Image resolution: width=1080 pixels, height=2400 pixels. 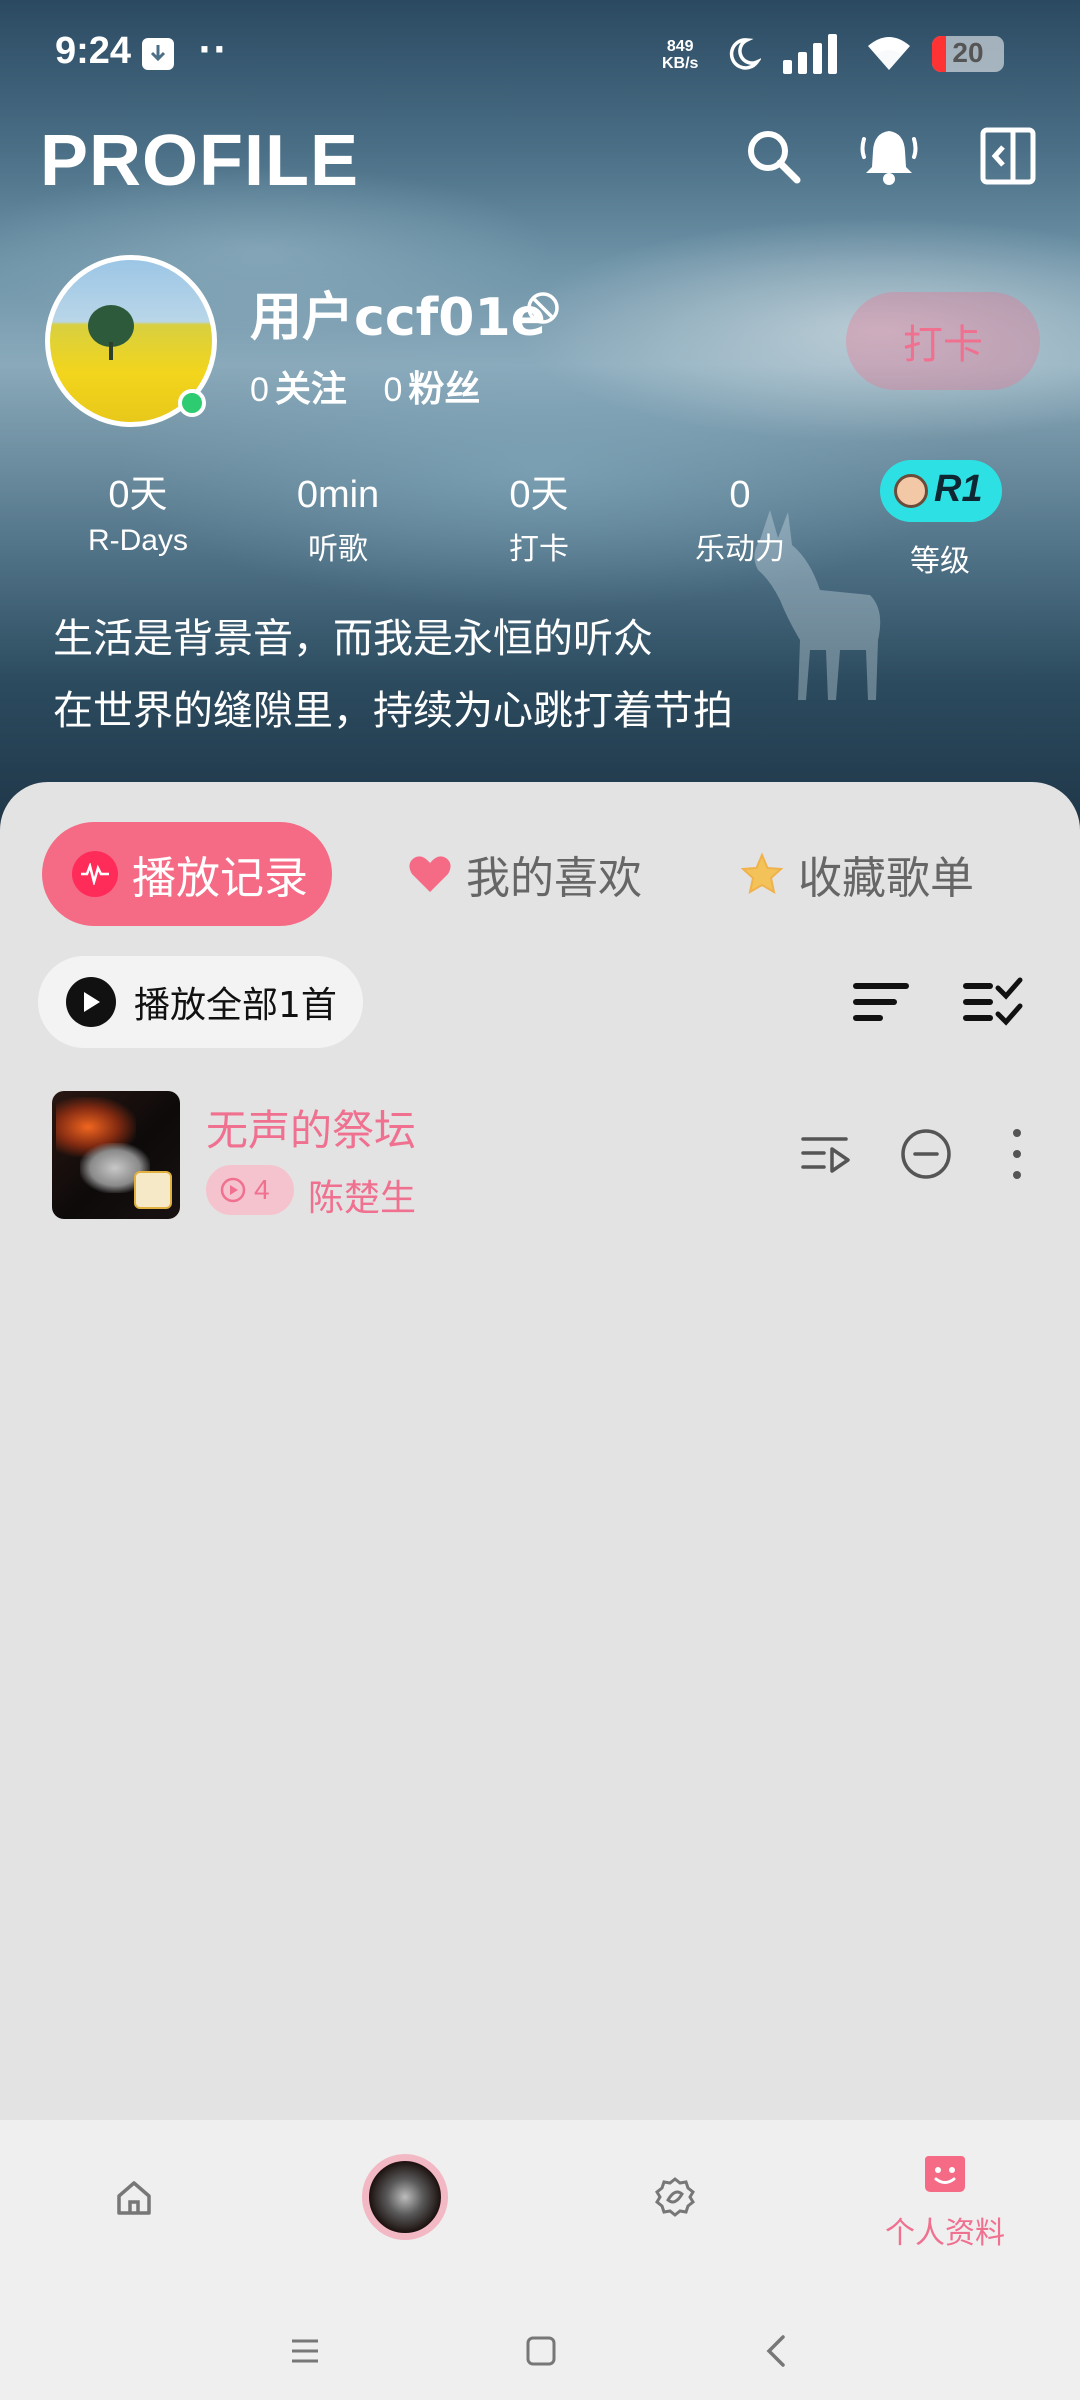 I want to click on followers-count: 0, so click(x=393, y=390).